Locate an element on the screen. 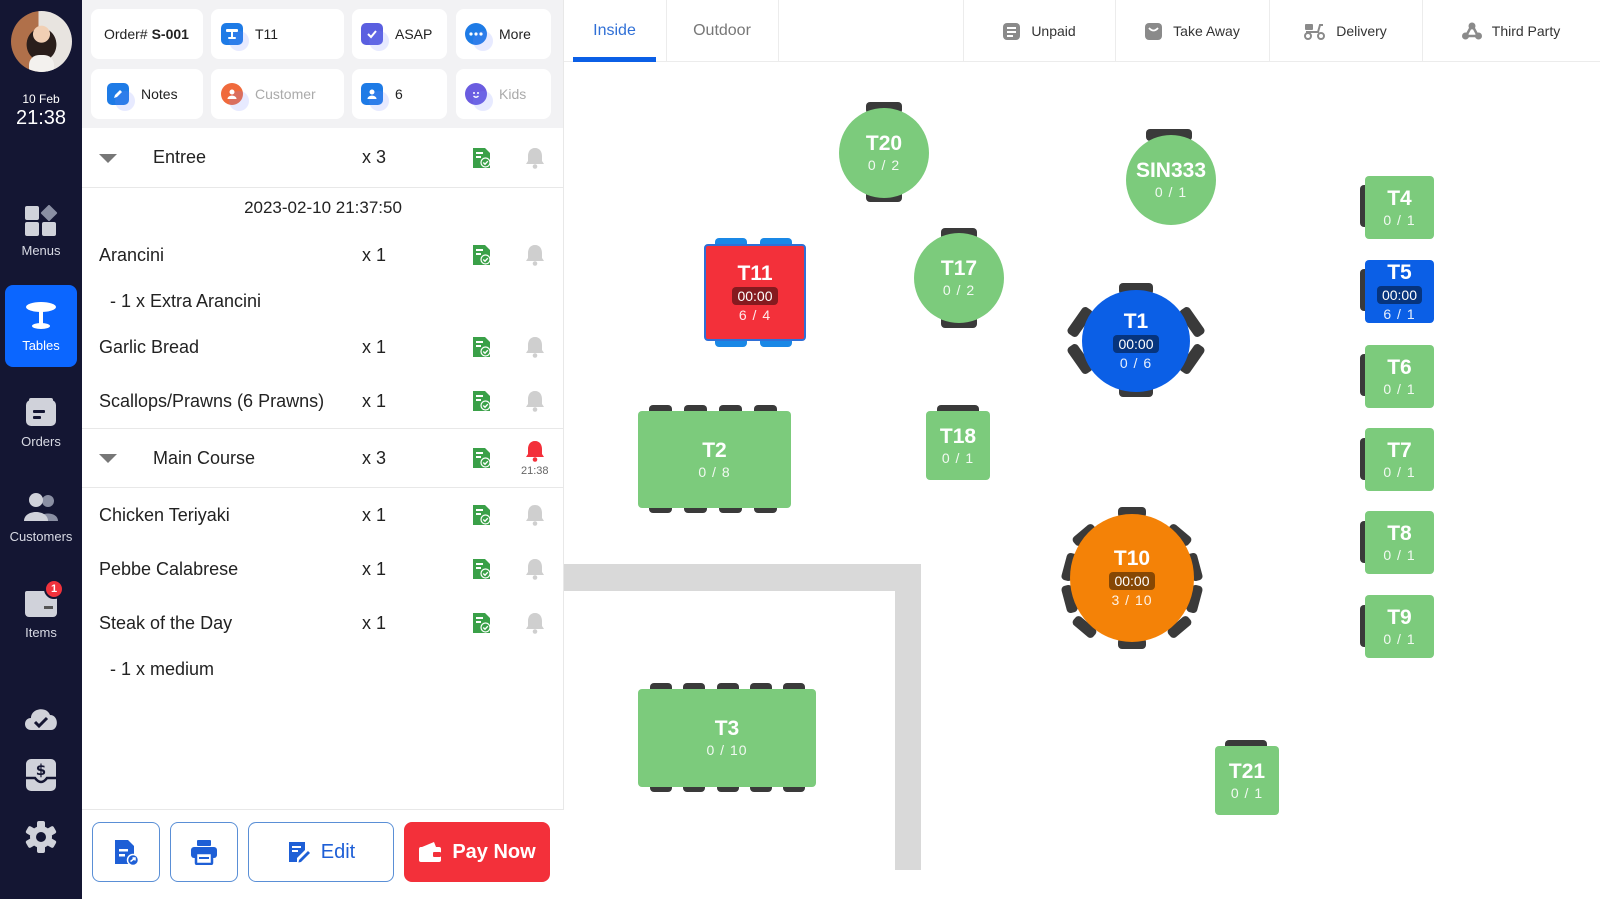 The image size is (1600, 899). cloud-sync-icon is located at coordinates (41, 717).